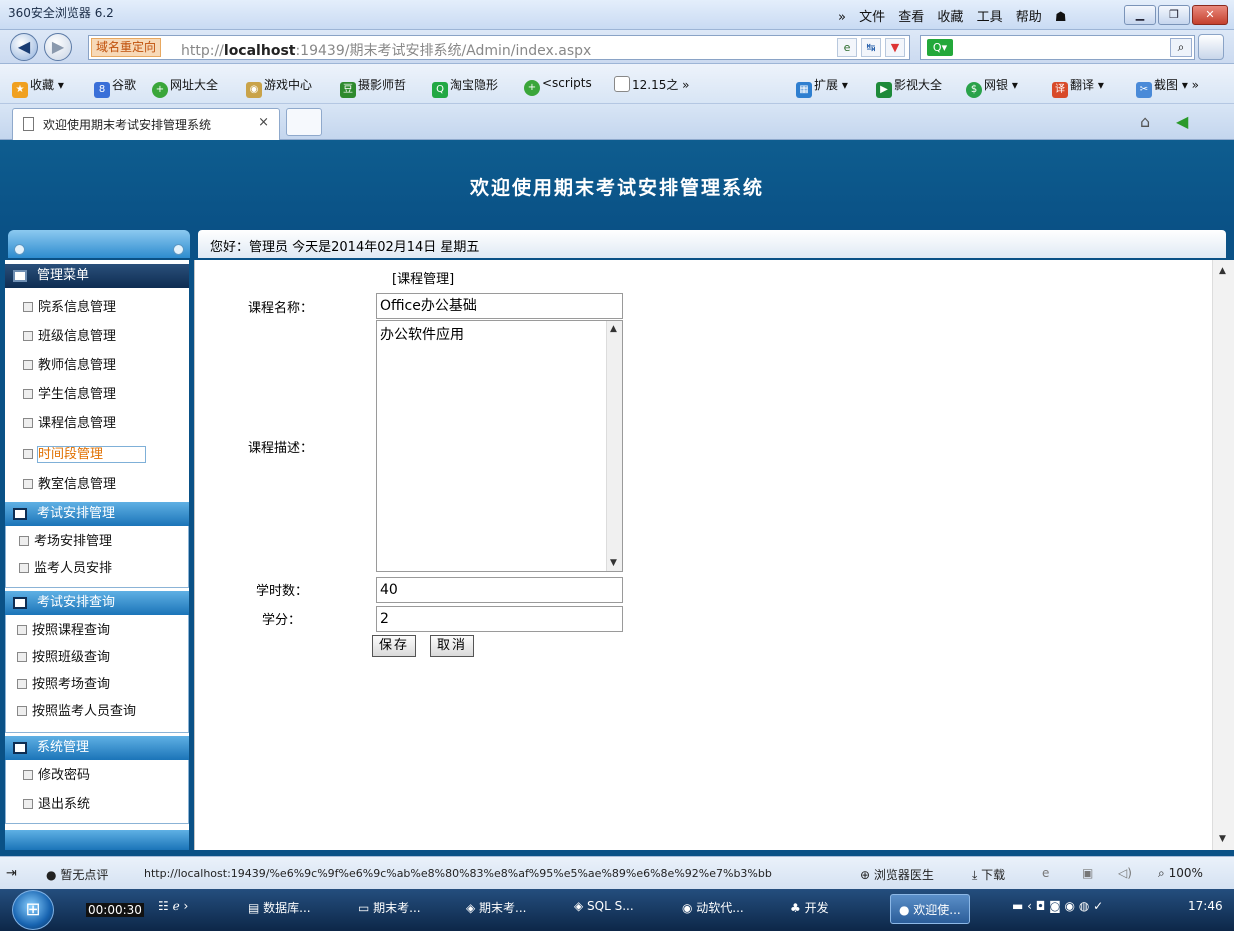  What do you see at coordinates (281, 308) in the screenshot?
I see `course-name-label: 课程名称：` at bounding box center [281, 308].